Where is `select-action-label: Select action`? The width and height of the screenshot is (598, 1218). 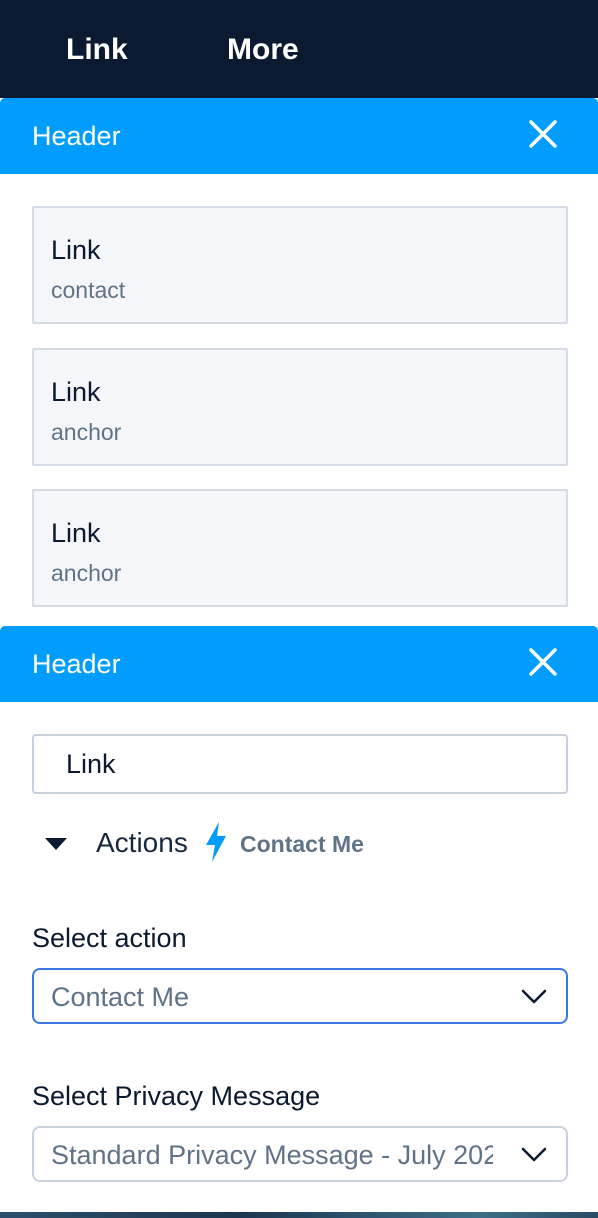
select-action-label: Select action is located at coordinates (109, 938).